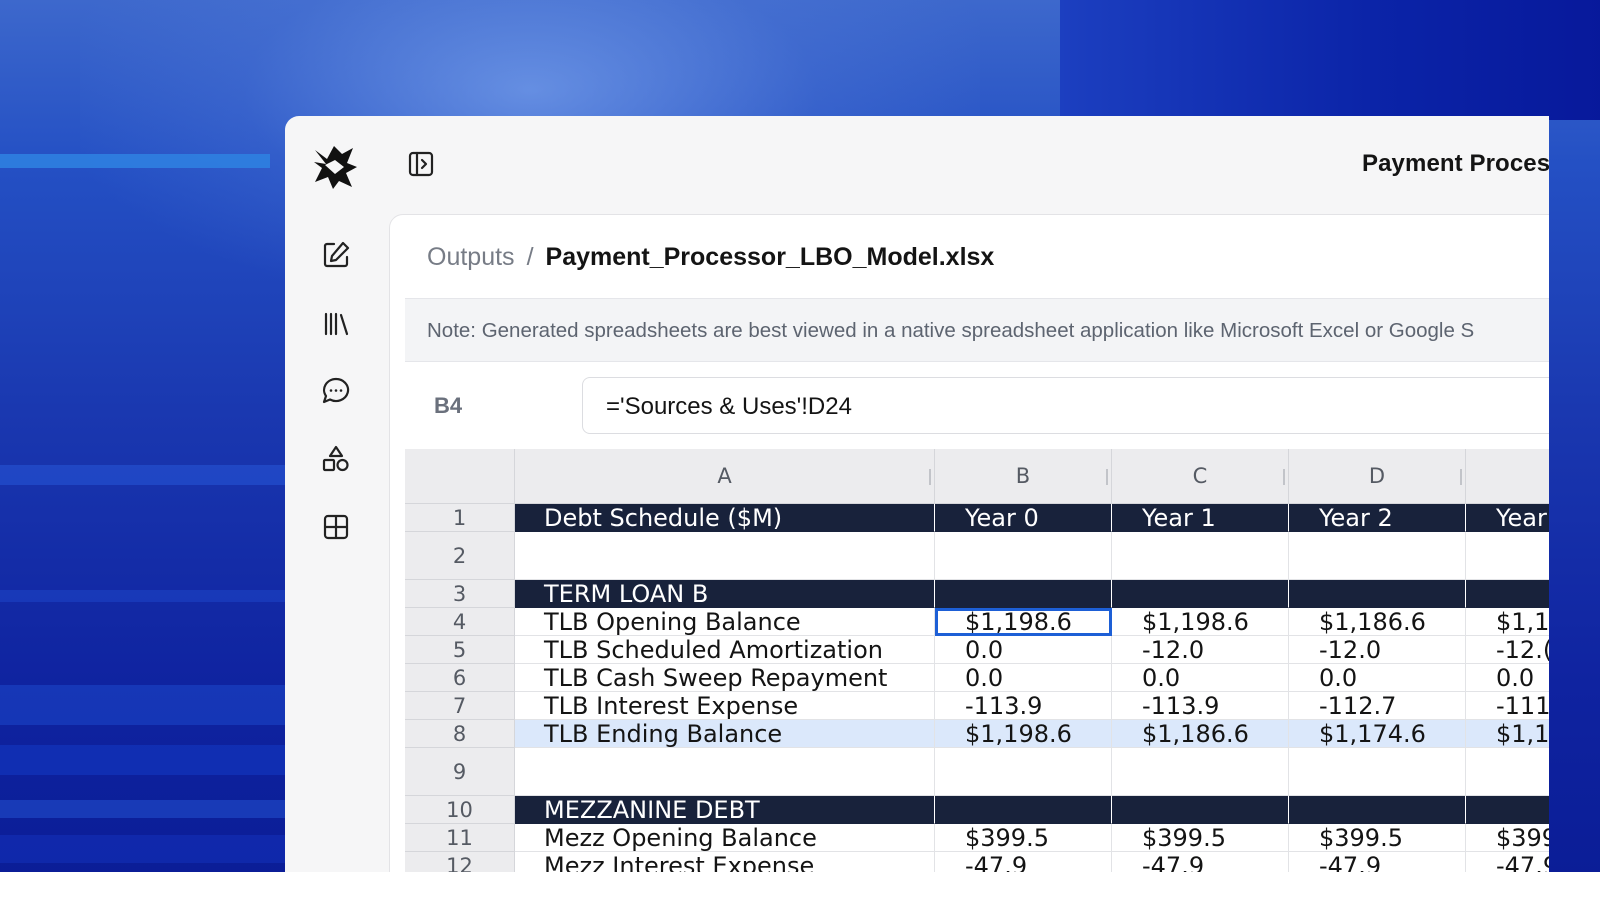 This screenshot has width=1600, height=912. What do you see at coordinates (336, 391) in the screenshot?
I see `chat-icon` at bounding box center [336, 391].